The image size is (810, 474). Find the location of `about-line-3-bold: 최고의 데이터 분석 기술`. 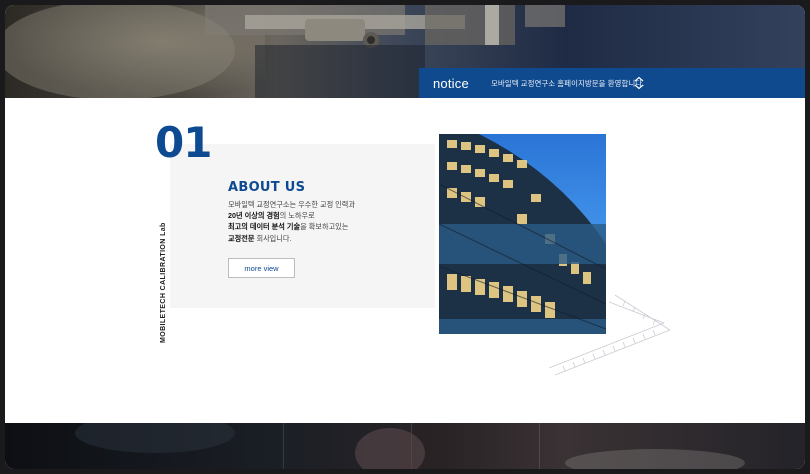

about-line-3-bold: 최고의 데이터 분석 기술 is located at coordinates (264, 227).